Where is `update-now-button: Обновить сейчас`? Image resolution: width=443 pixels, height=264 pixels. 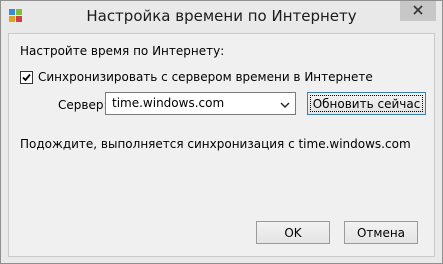 update-now-button: Обновить сейчас is located at coordinates (366, 103).